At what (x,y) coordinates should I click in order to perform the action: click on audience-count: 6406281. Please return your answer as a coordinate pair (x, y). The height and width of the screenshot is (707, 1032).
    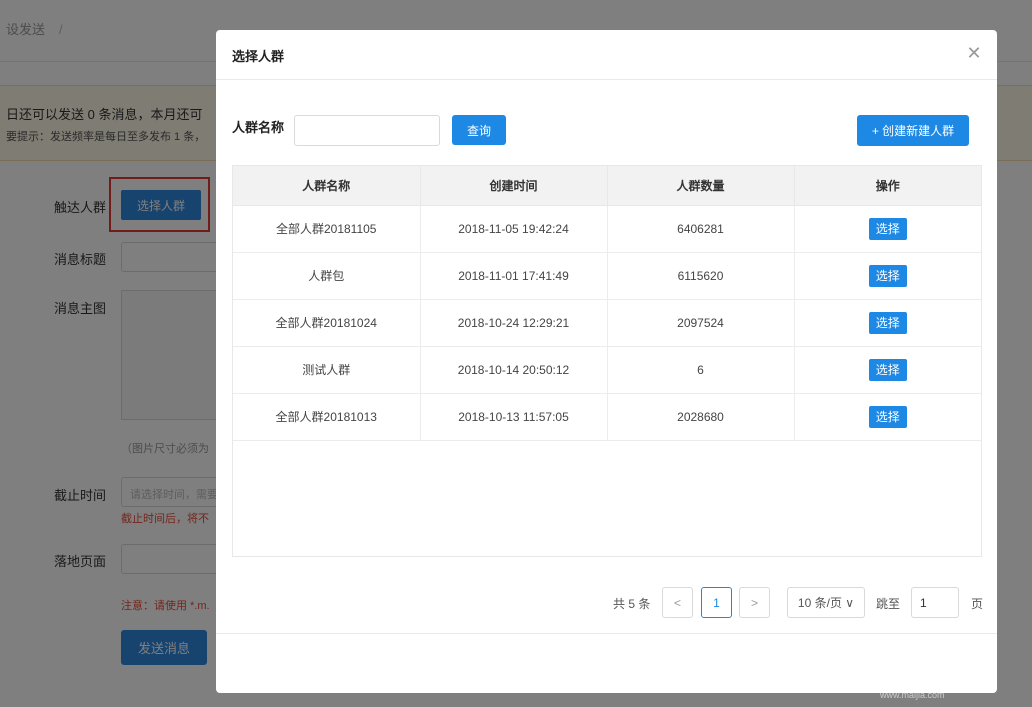
    Looking at the image, I should click on (701, 229).